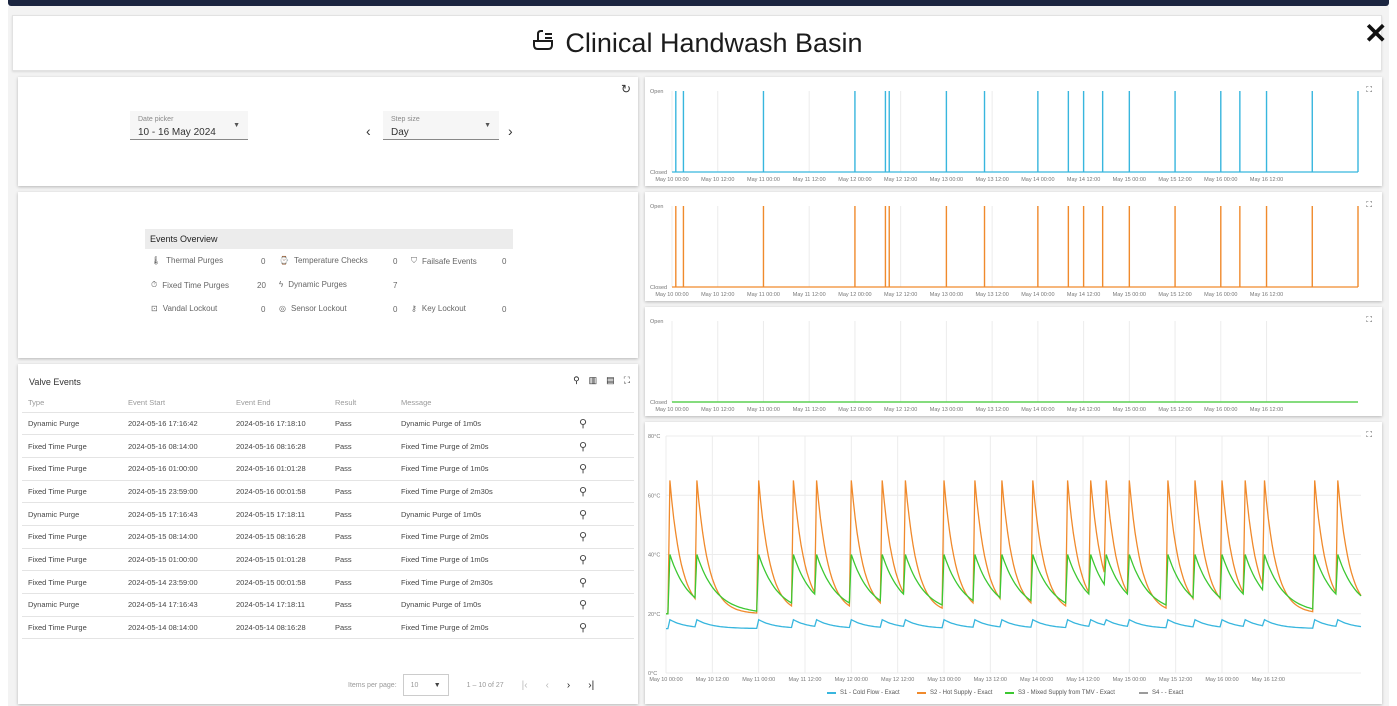  What do you see at coordinates (279, 514) in the screenshot?
I see `table-cell: 2024-05-15 17:18:11` at bounding box center [279, 514].